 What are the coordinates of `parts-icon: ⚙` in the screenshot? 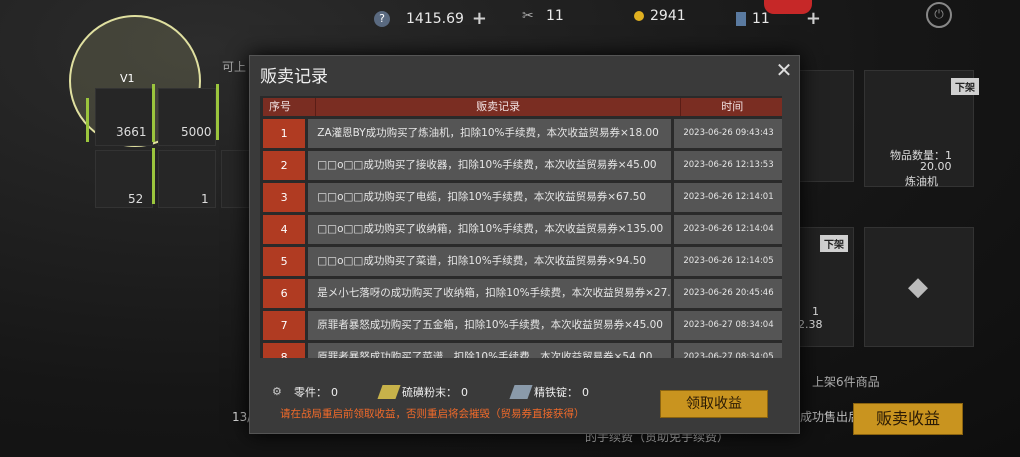 It's located at (277, 391).